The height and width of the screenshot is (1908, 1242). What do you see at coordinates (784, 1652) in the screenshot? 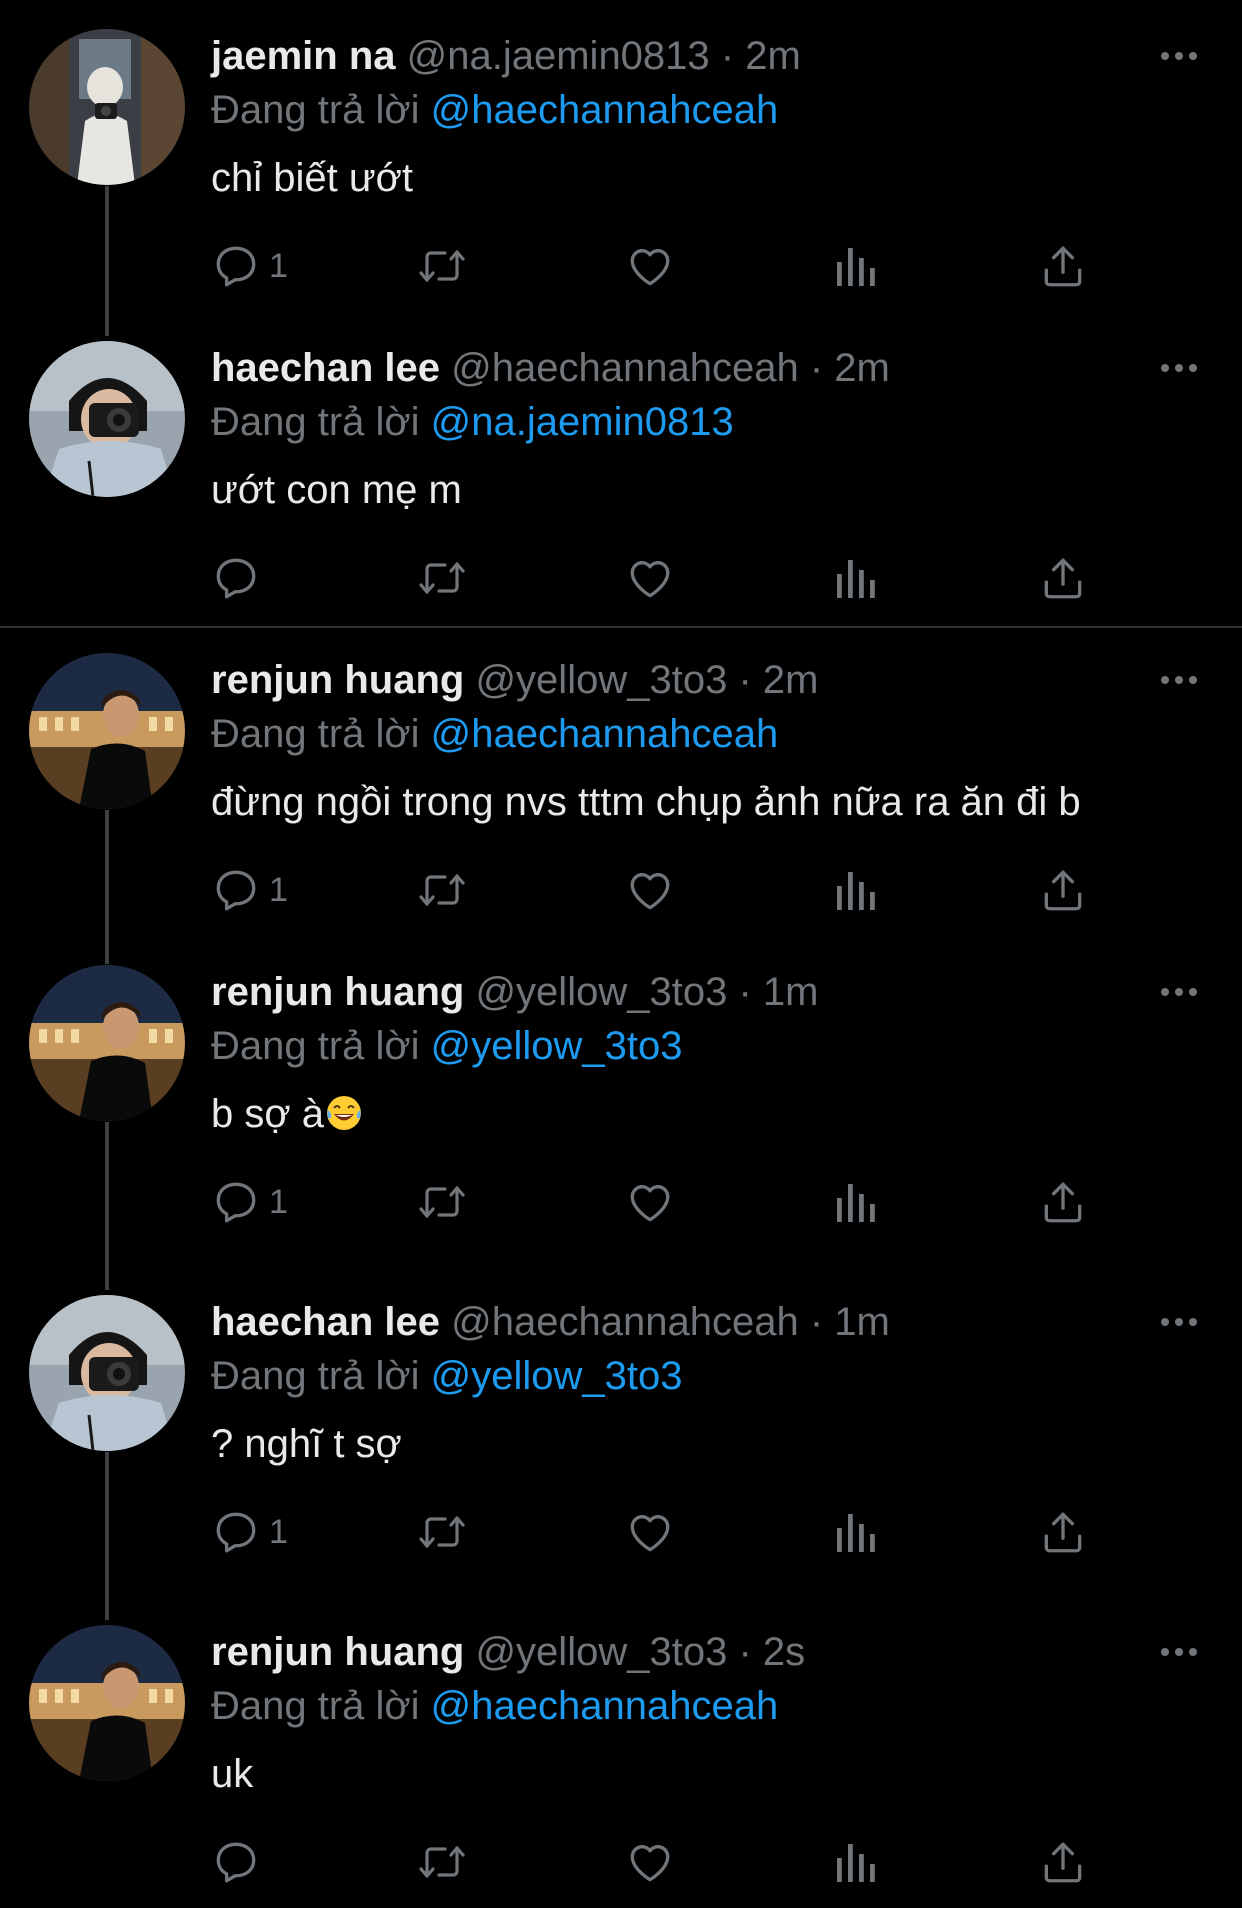
I see `timestamp: 2s` at bounding box center [784, 1652].